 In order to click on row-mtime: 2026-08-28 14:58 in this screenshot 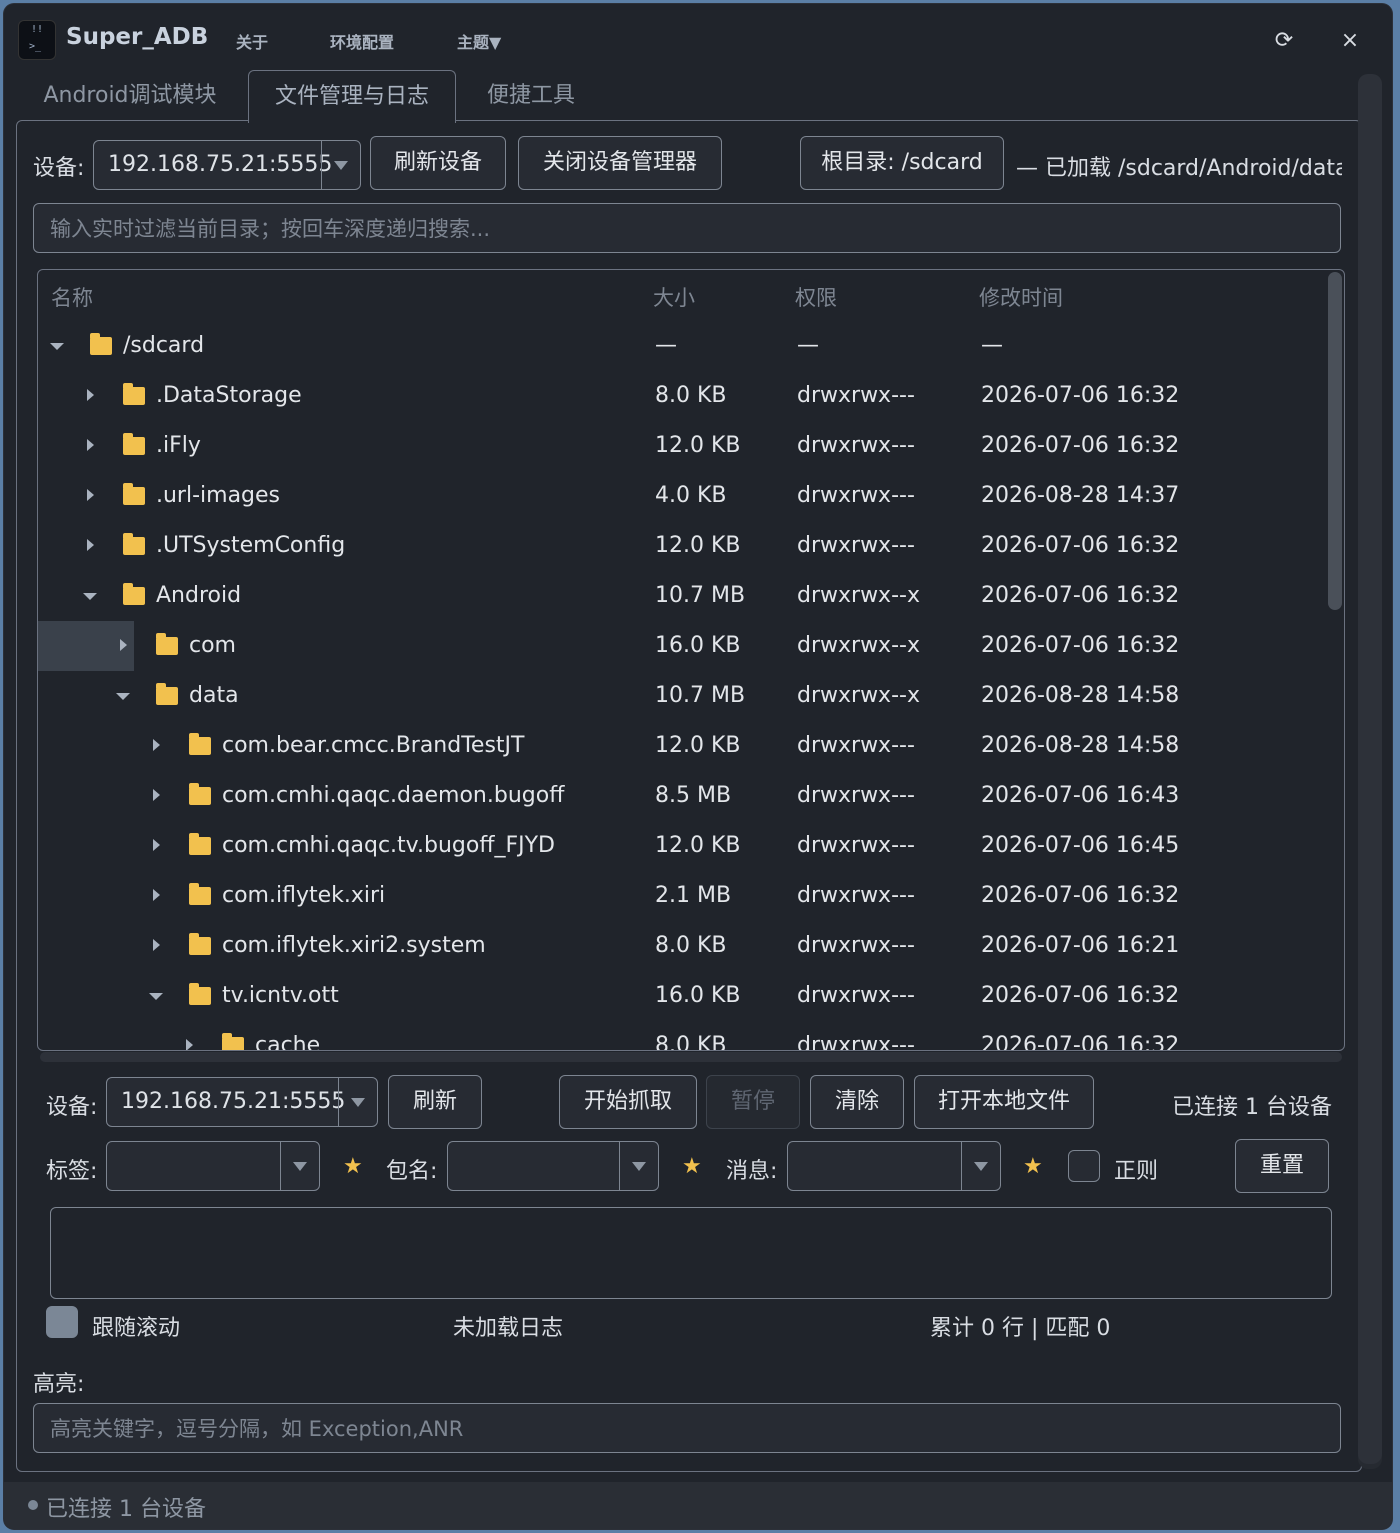, I will do `click(1080, 695)`.